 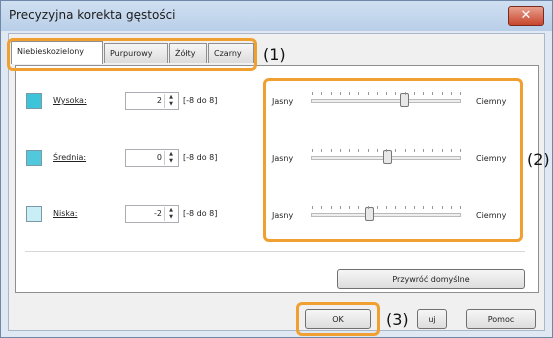 I want to click on callout-2-label: (2), so click(x=538, y=159).